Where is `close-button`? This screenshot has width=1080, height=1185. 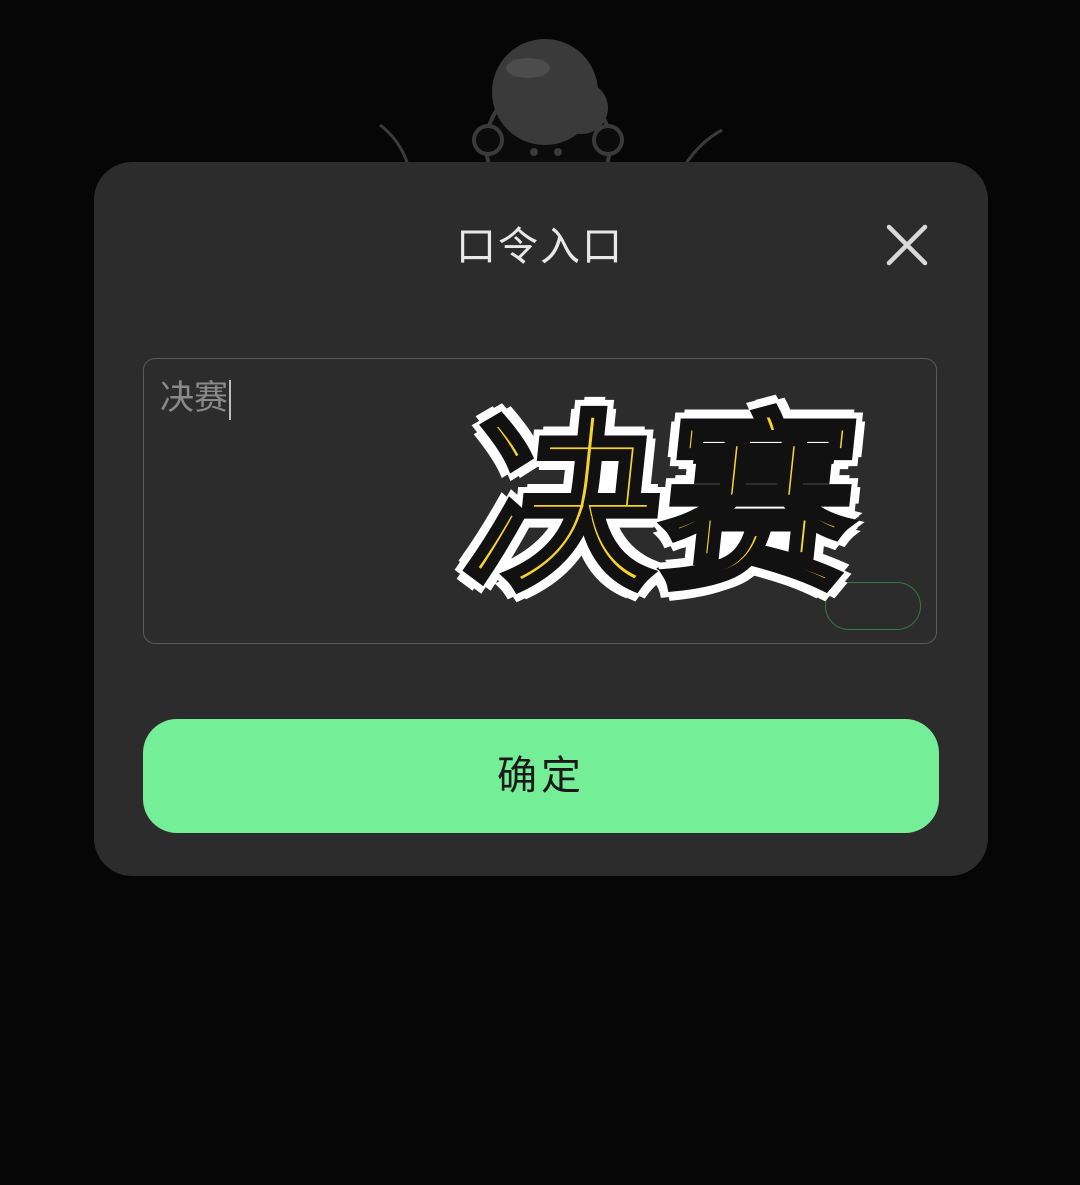
close-button is located at coordinates (907, 245).